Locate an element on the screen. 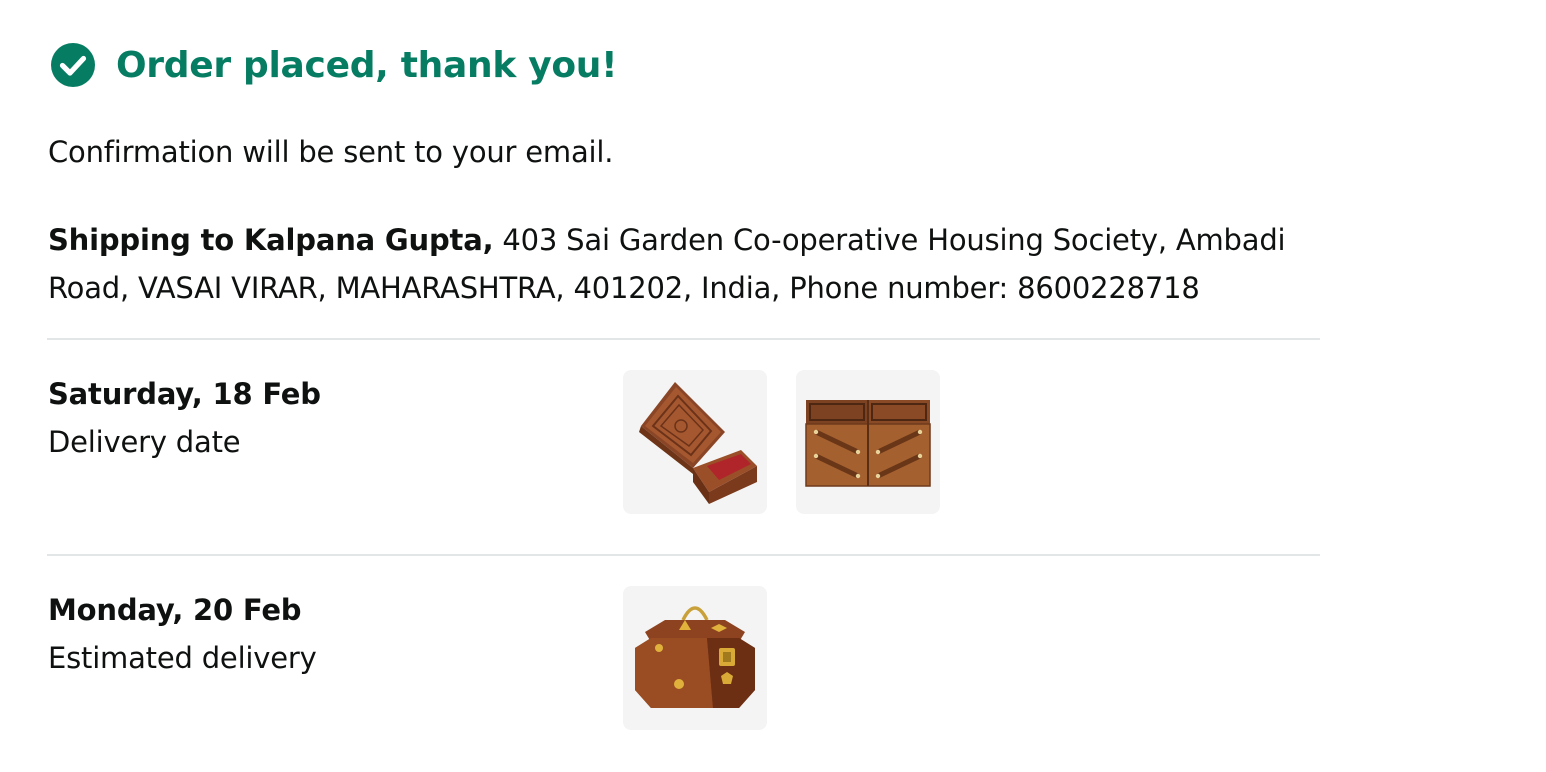 The width and height of the screenshot is (1546, 772). order-confirmation-header: Order placed, thank you! is located at coordinates (334, 65).